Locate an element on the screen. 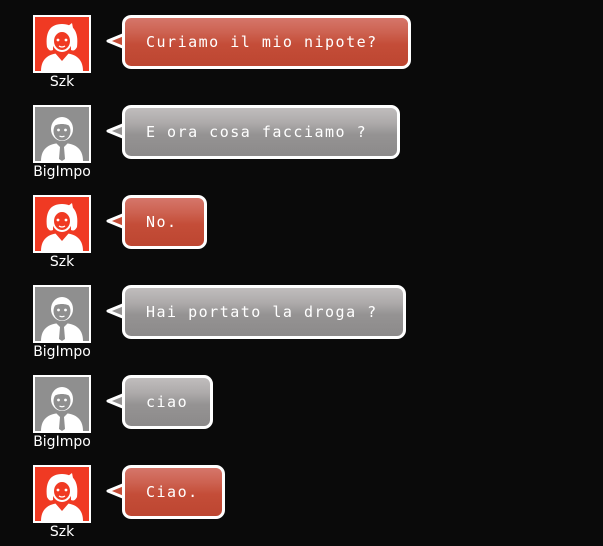  message-bubble: ciao is located at coordinates (167, 402).